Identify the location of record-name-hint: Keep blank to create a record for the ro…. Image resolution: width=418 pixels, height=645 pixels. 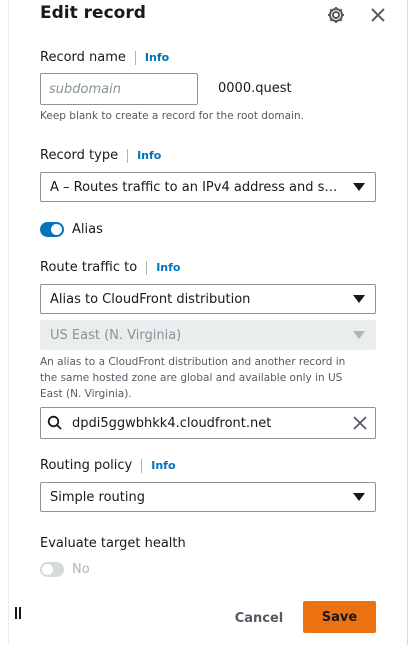
(172, 116).